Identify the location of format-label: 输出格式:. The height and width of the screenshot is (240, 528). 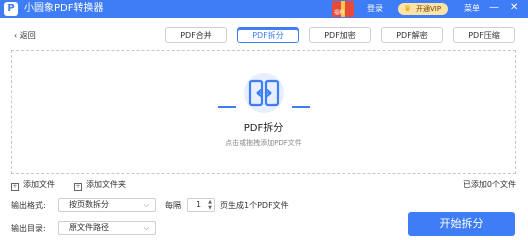
(28, 205).